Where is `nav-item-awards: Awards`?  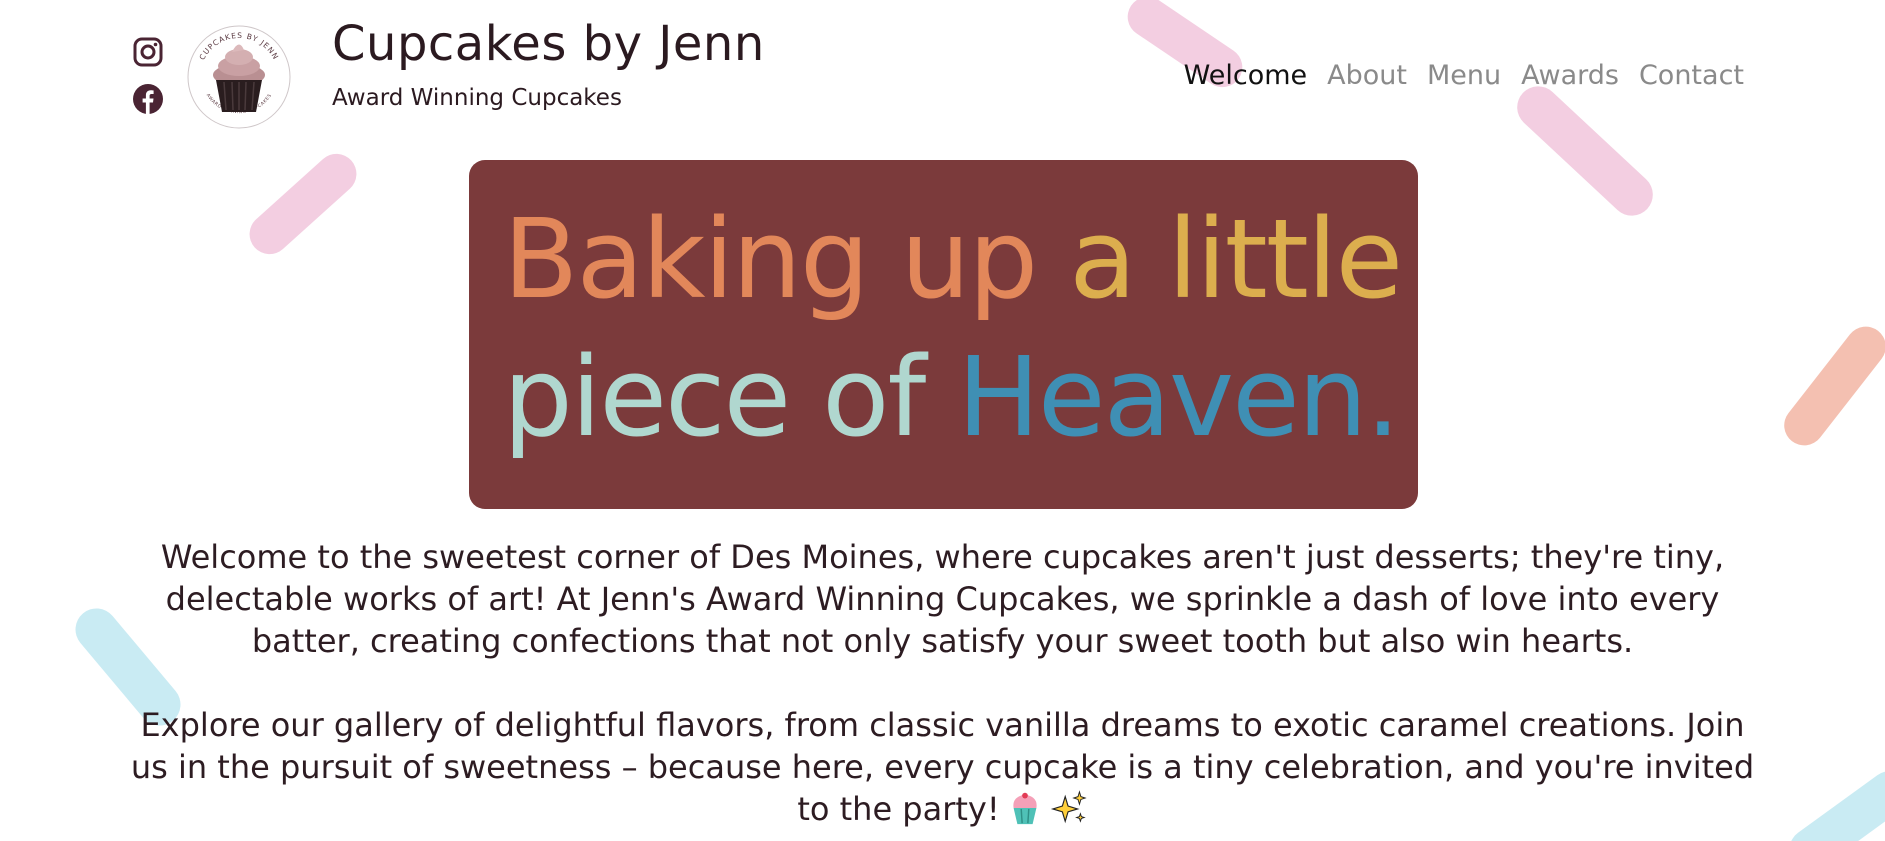 nav-item-awards: Awards is located at coordinates (1570, 75).